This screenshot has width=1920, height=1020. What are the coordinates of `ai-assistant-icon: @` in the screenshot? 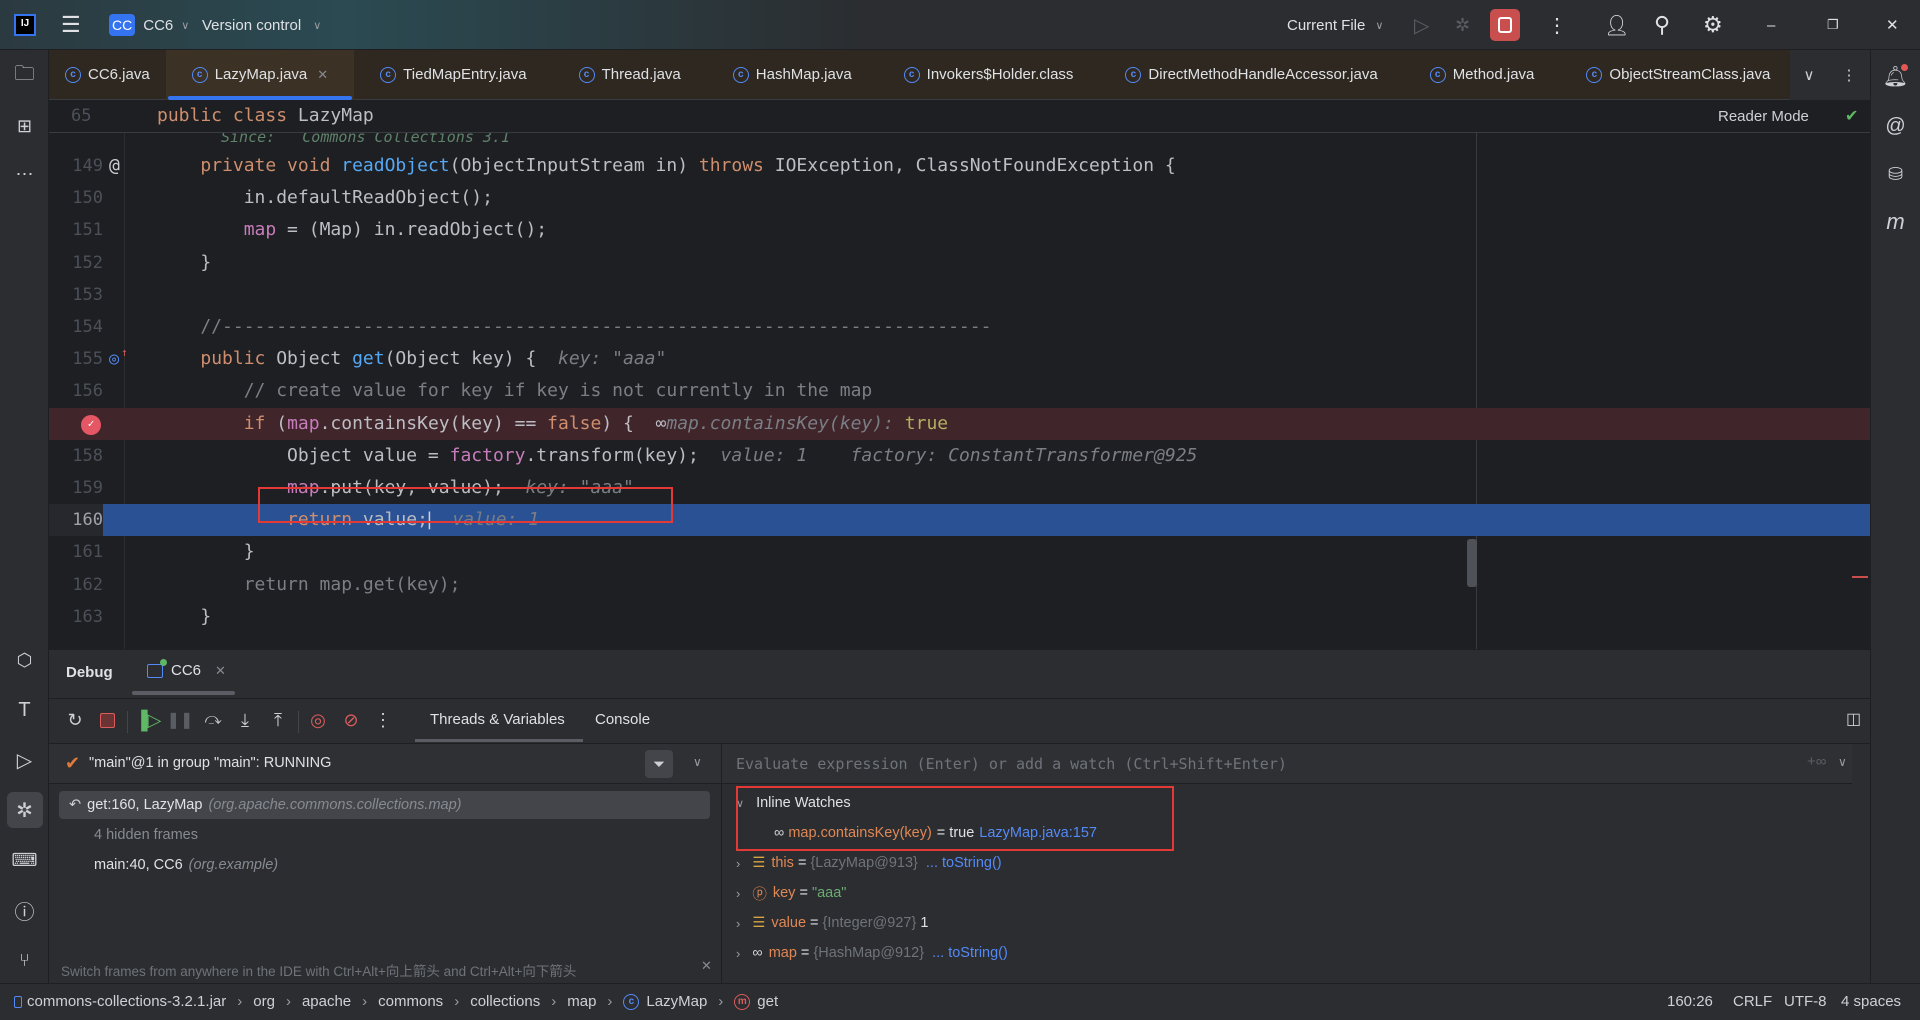 It's located at (1895, 126).